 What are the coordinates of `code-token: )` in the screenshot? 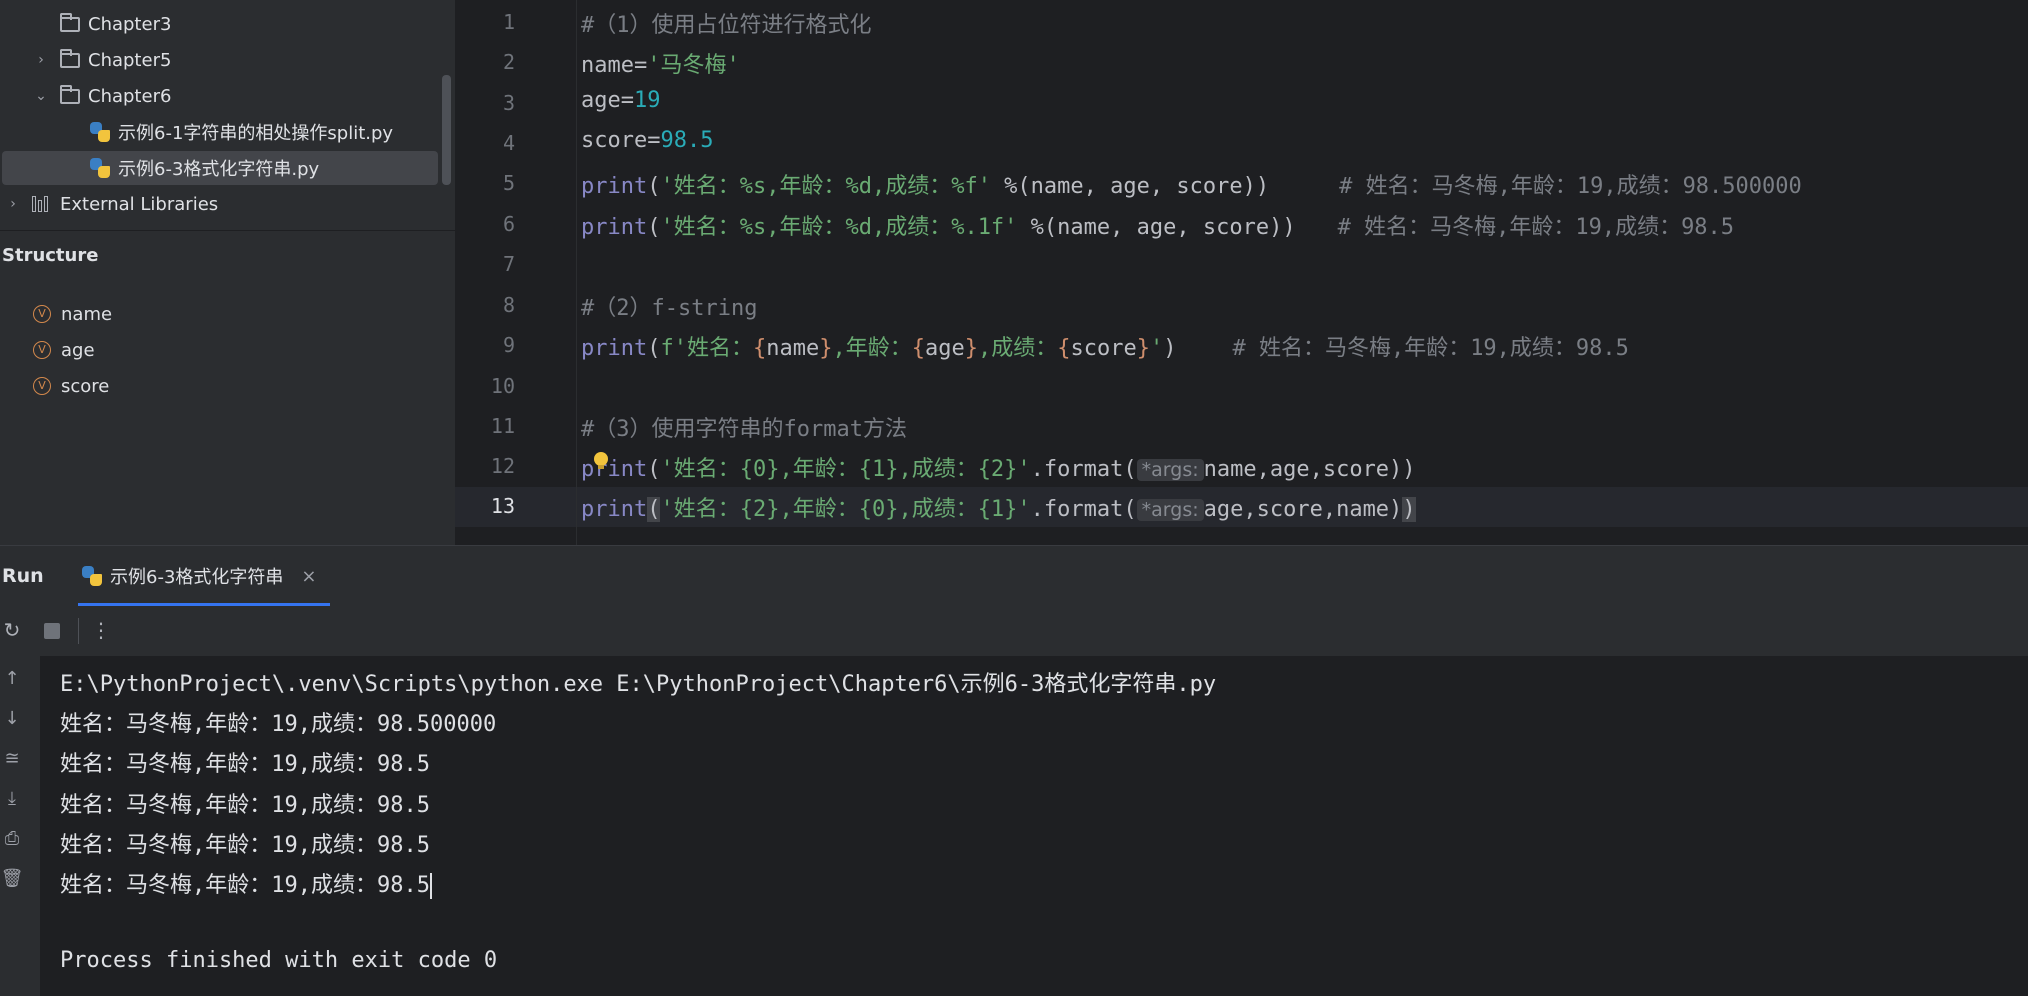 It's located at (1170, 348).